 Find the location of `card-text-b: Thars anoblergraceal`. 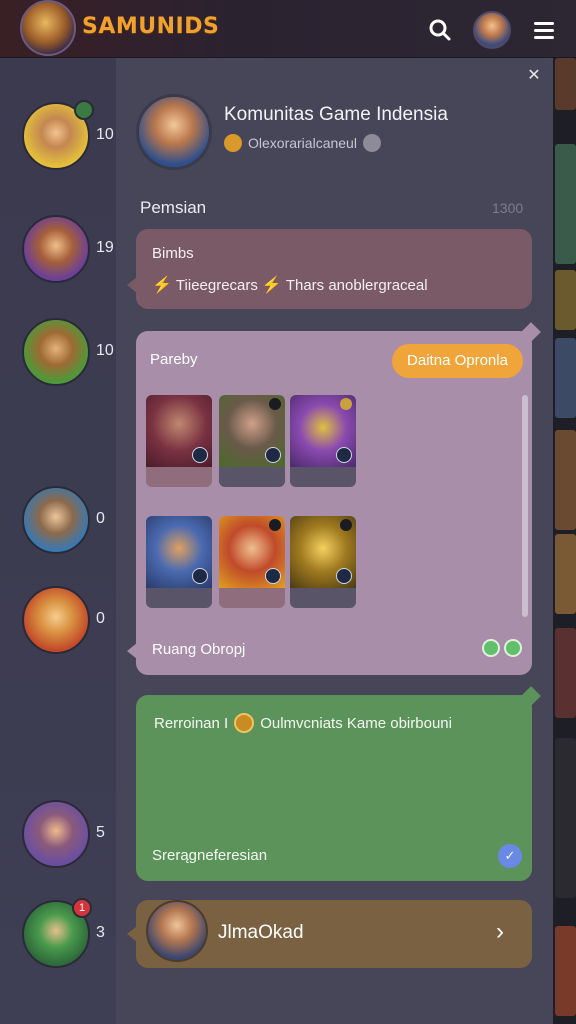

card-text-b: Thars anoblergraceal is located at coordinates (356, 285).